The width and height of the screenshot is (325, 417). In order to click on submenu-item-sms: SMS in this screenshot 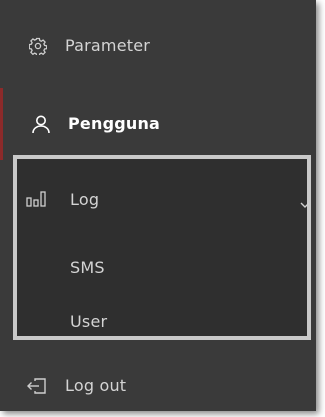, I will do `click(158, 269)`.